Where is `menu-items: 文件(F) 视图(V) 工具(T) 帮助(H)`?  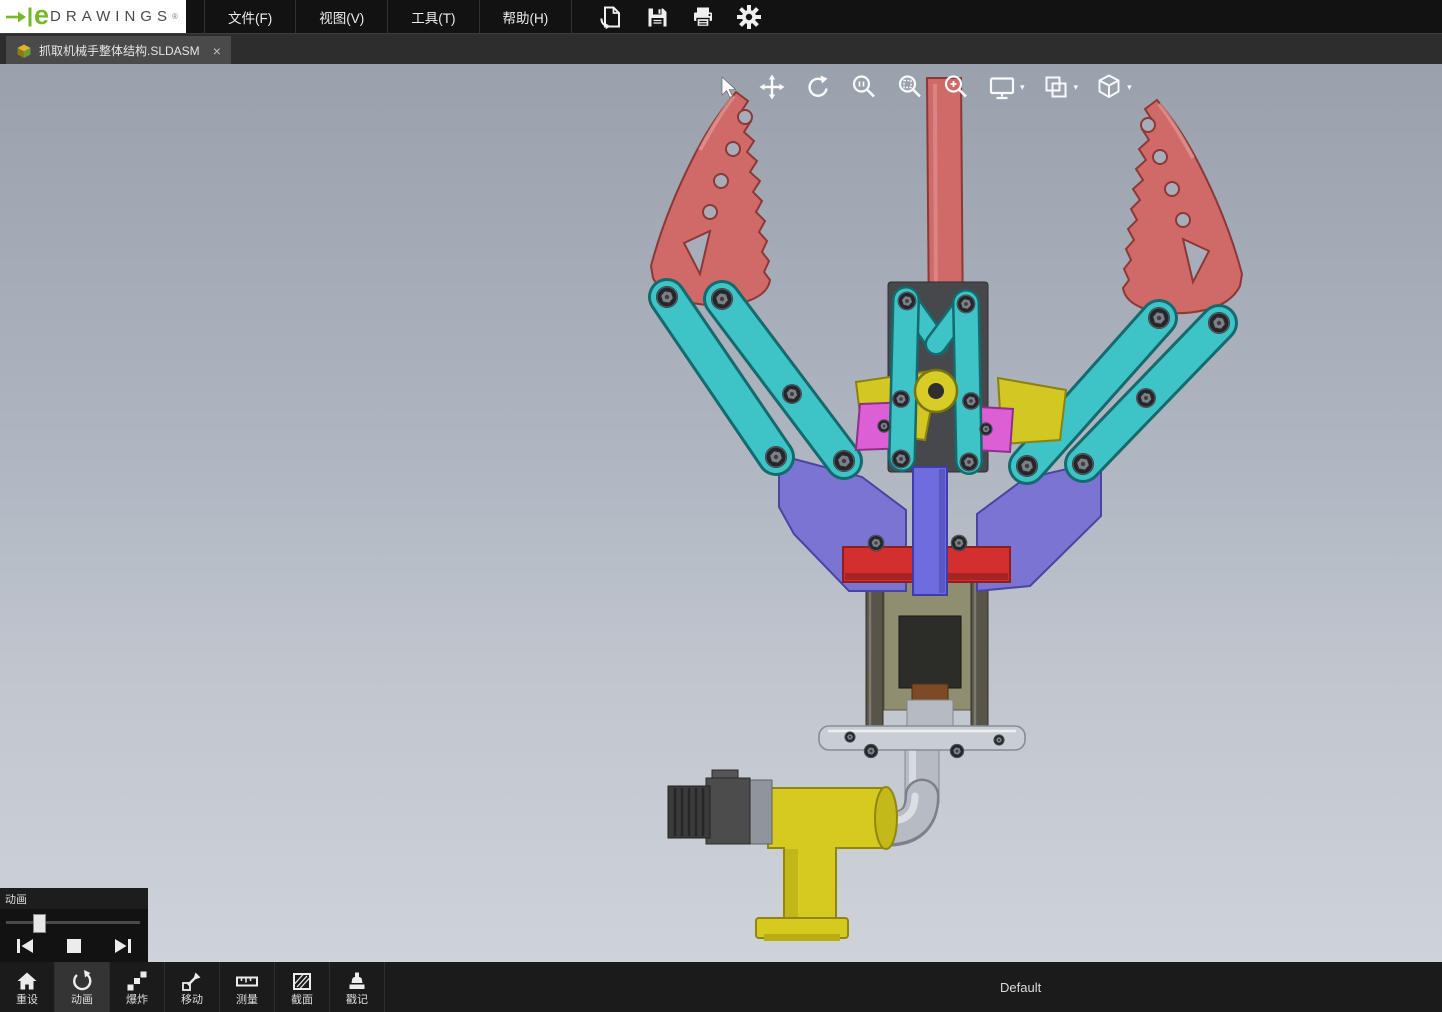 menu-items: 文件(F) 视图(V) 工具(T) 帮助(H) is located at coordinates (388, 16).